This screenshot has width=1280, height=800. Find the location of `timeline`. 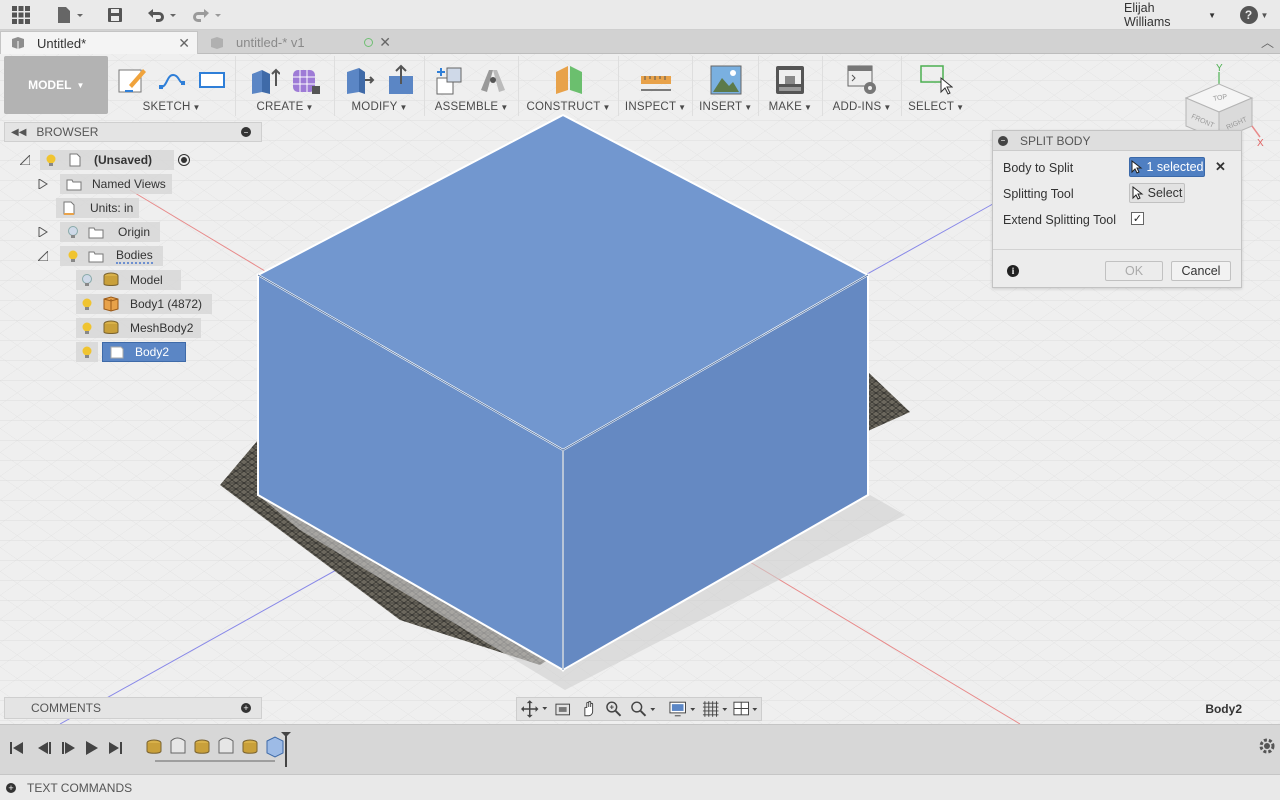

timeline is located at coordinates (640, 749).